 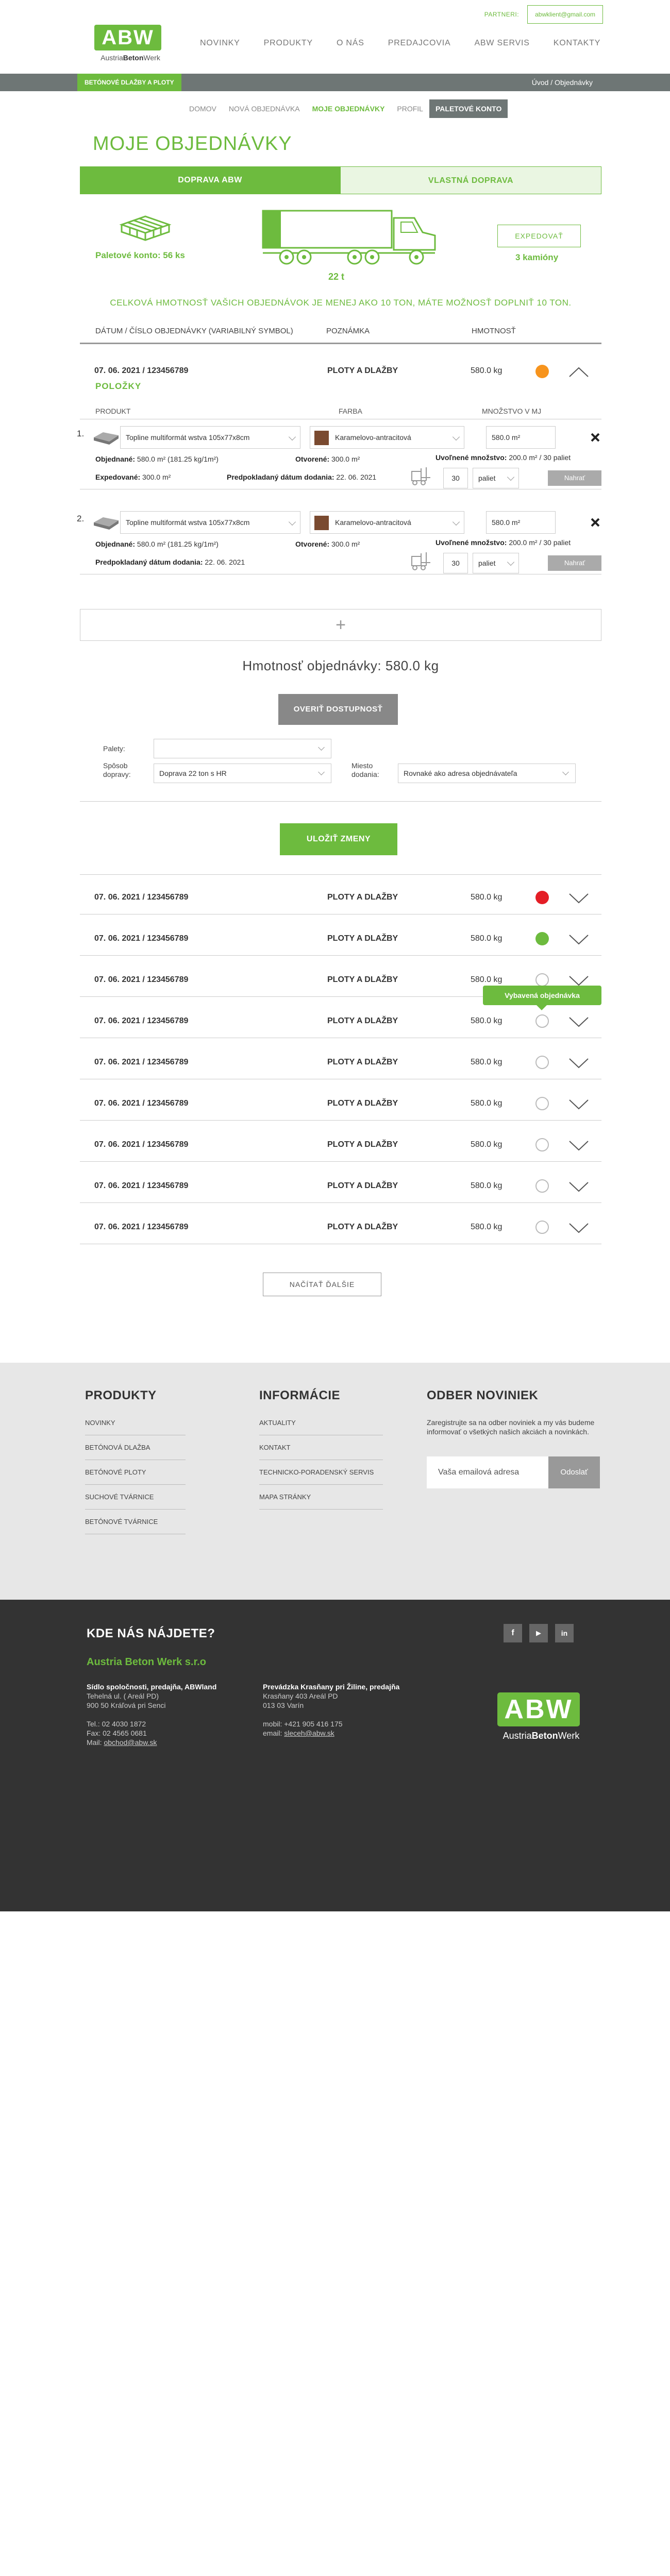 I want to click on footer-link-mapa: MAPA STRÁNKY, so click(x=321, y=1498).